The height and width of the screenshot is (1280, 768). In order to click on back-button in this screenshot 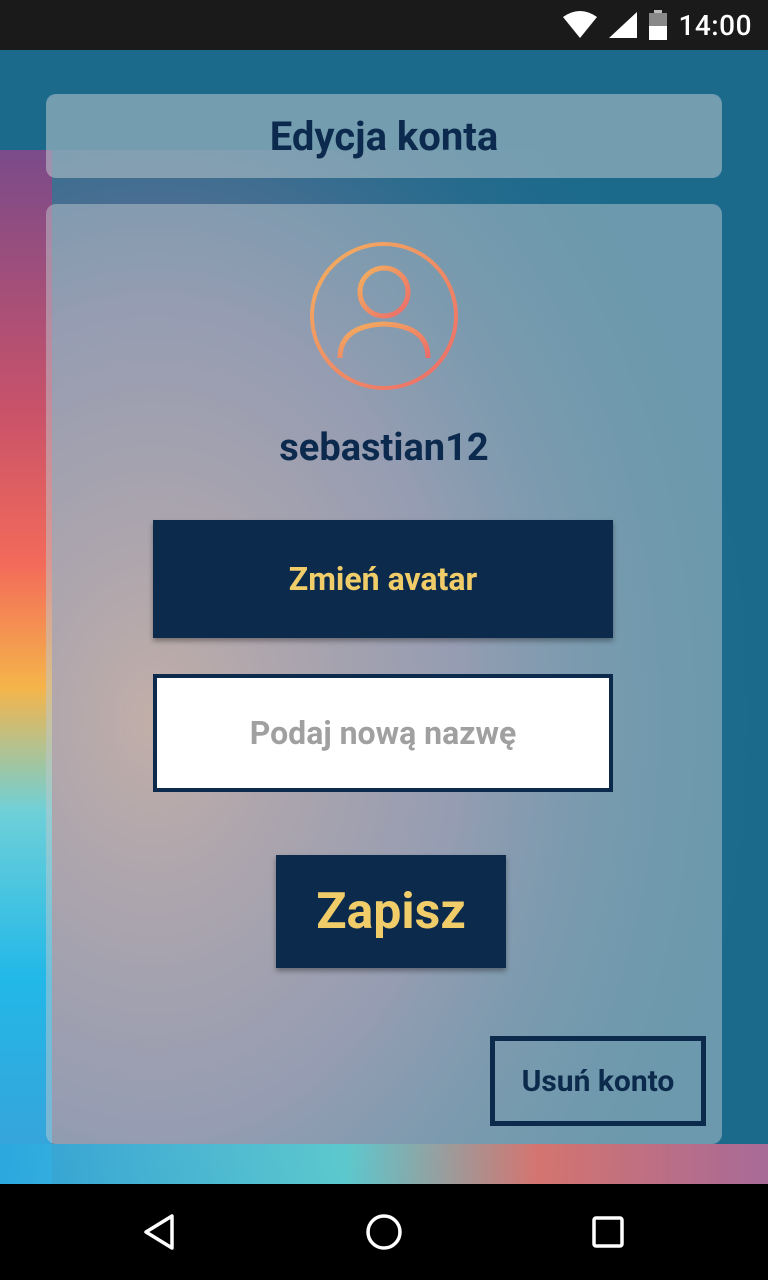, I will do `click(160, 1232)`.